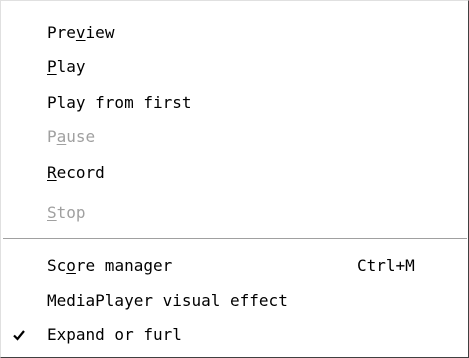  What do you see at coordinates (386, 265) in the screenshot?
I see `menu-item-shortcut: Ctrl+M` at bounding box center [386, 265].